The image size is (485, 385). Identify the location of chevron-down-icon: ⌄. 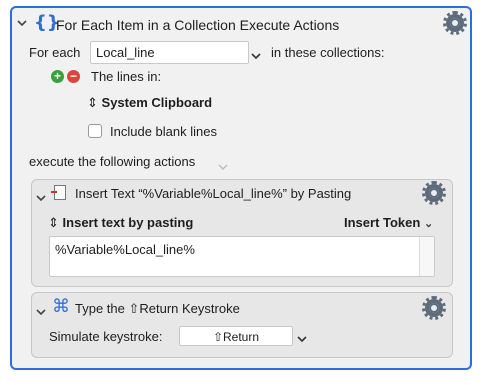
(428, 224).